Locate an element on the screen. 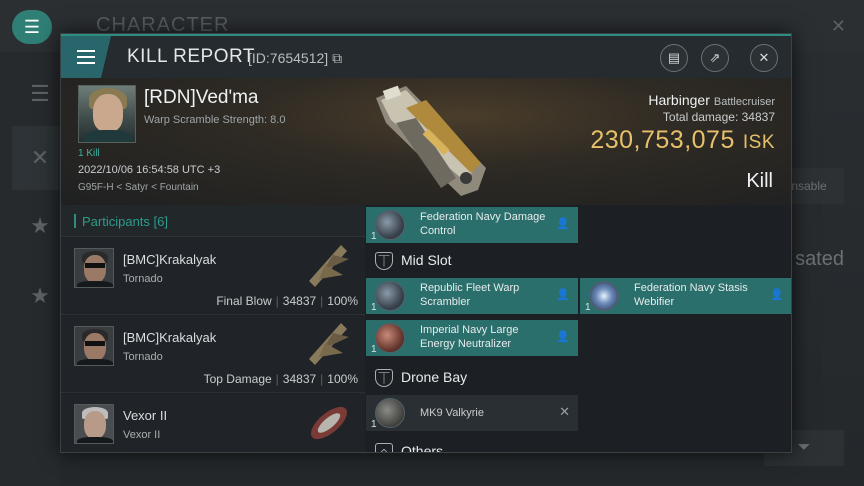 Image resolution: width=864 pixels, height=486 pixels. module-name: Federation Navy Damage Control is located at coordinates (483, 224).